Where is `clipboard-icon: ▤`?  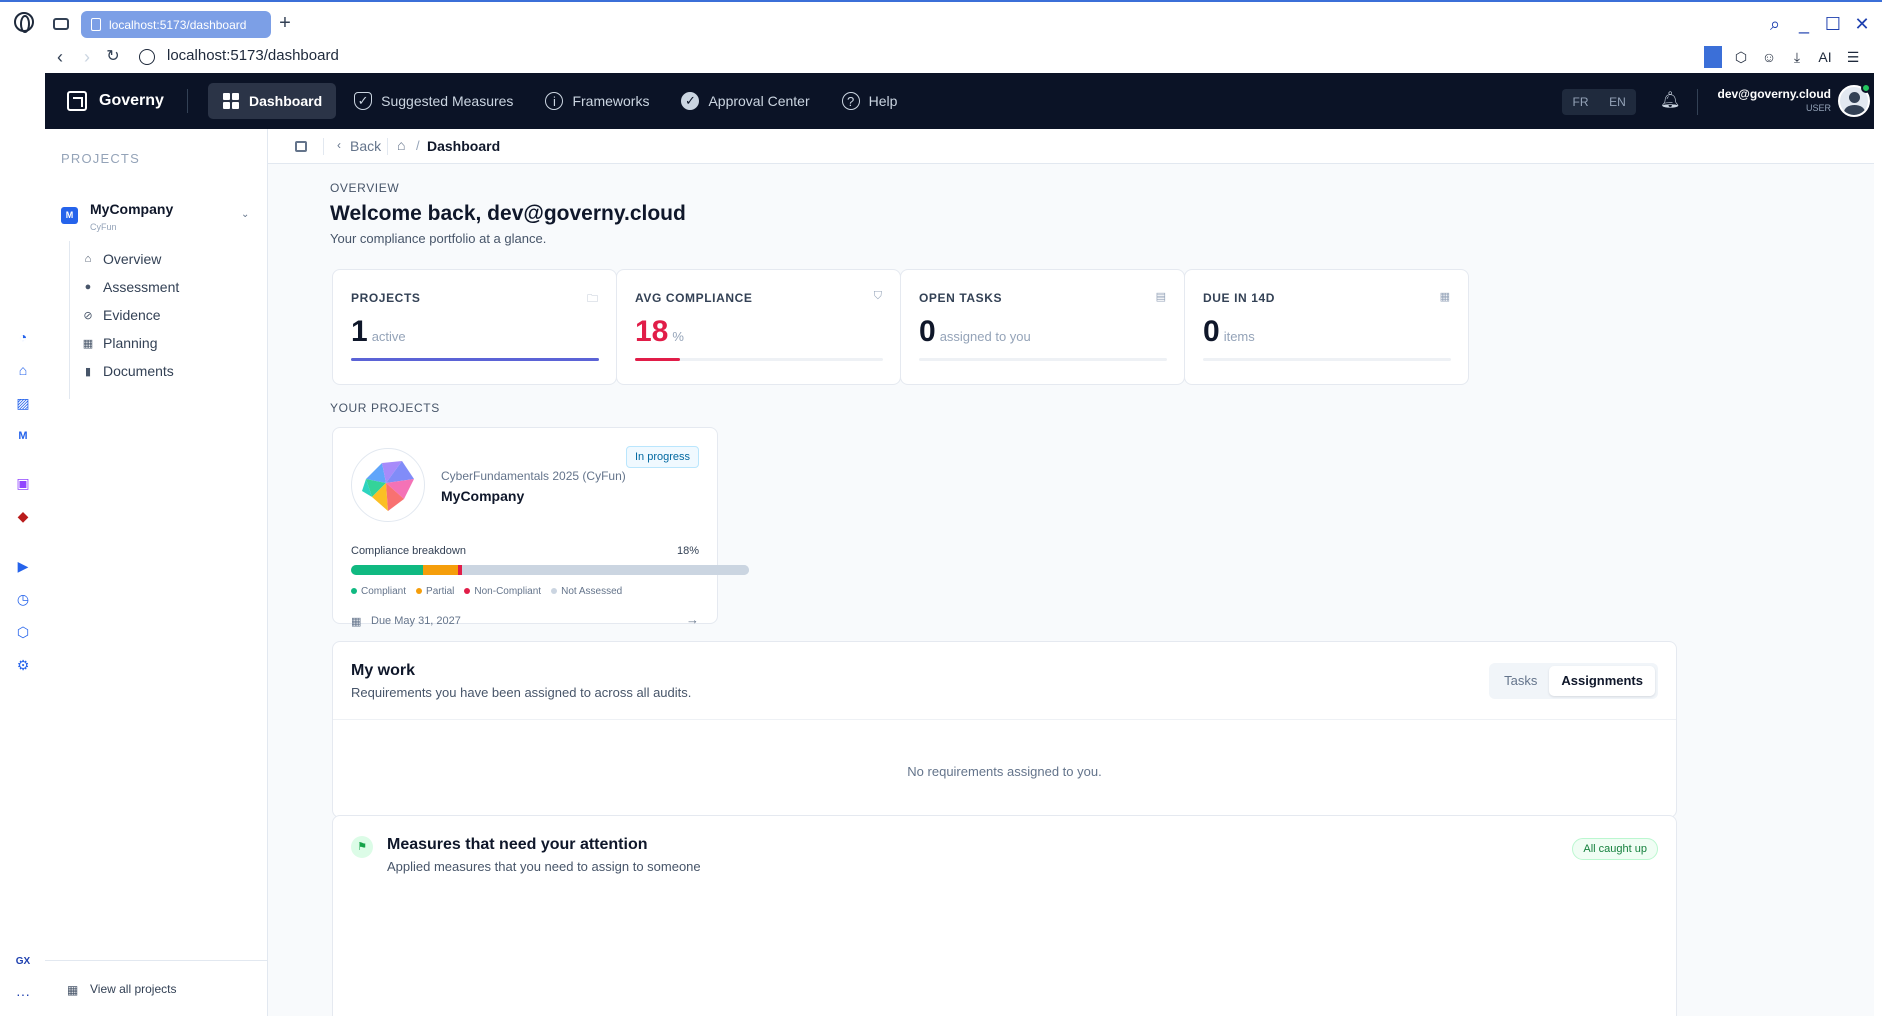
clipboard-icon: ▤ is located at coordinates (1160, 297).